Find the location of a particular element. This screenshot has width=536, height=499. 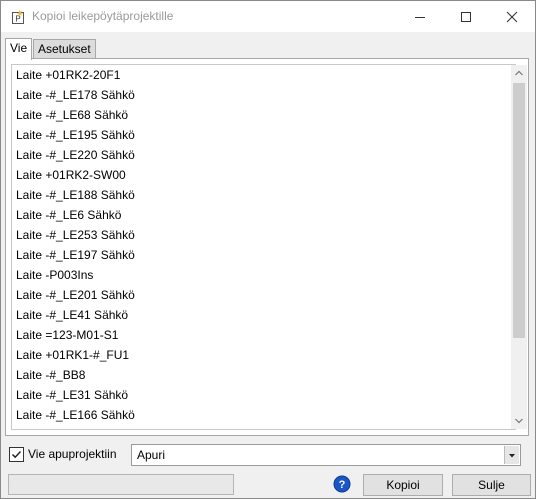

help-icon: ? is located at coordinates (342, 484).